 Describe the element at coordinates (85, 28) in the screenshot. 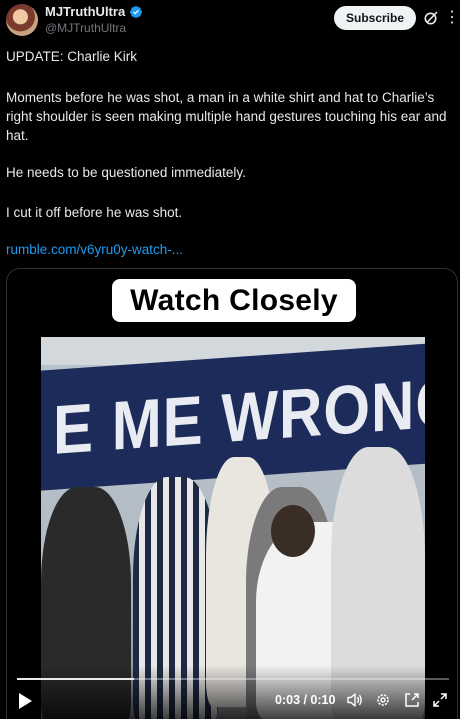

I see `author-handle: @MJTruthUltra` at that location.